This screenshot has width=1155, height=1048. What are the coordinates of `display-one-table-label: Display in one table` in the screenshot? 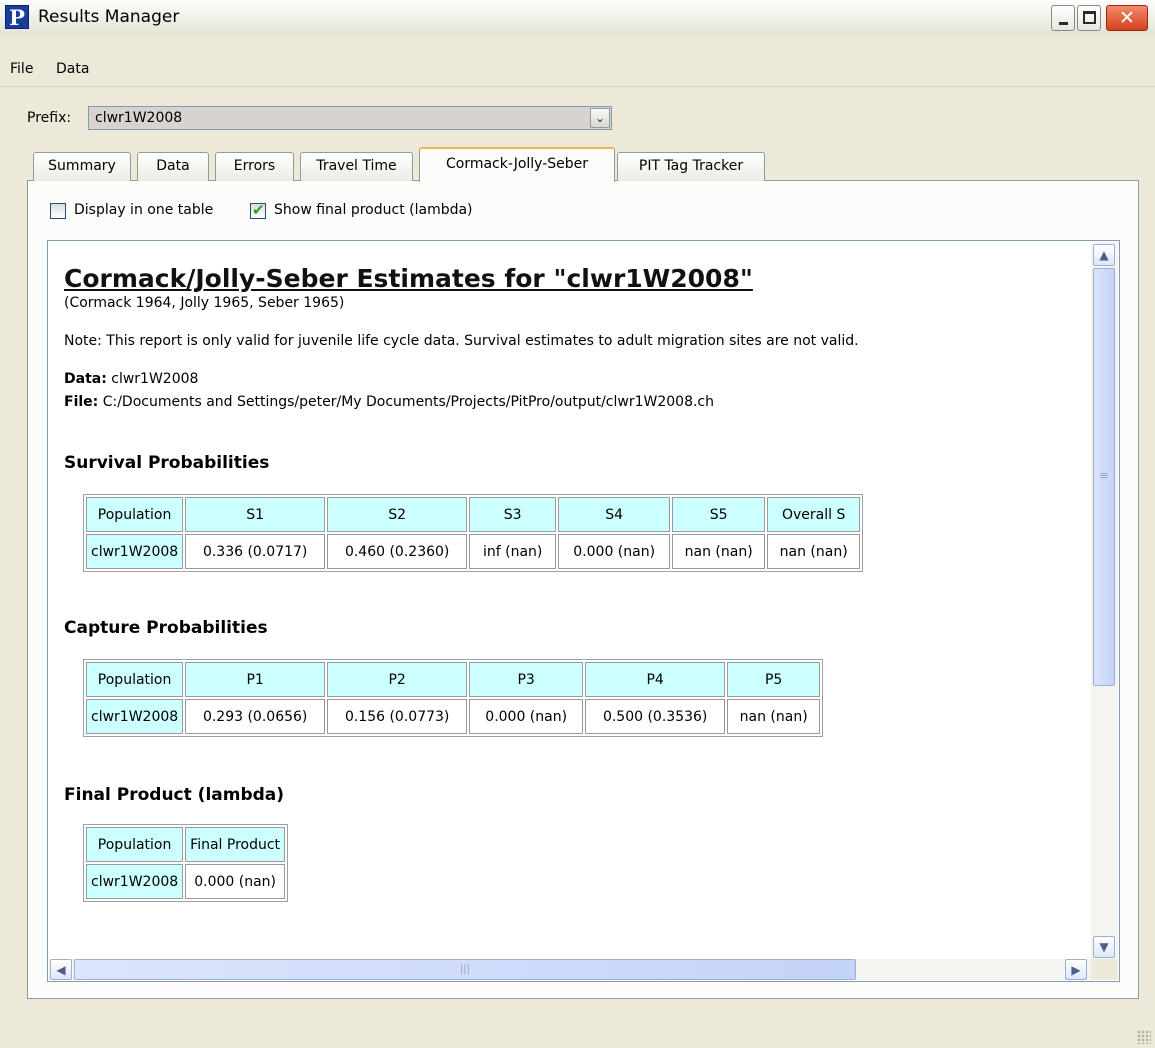 It's located at (144, 210).